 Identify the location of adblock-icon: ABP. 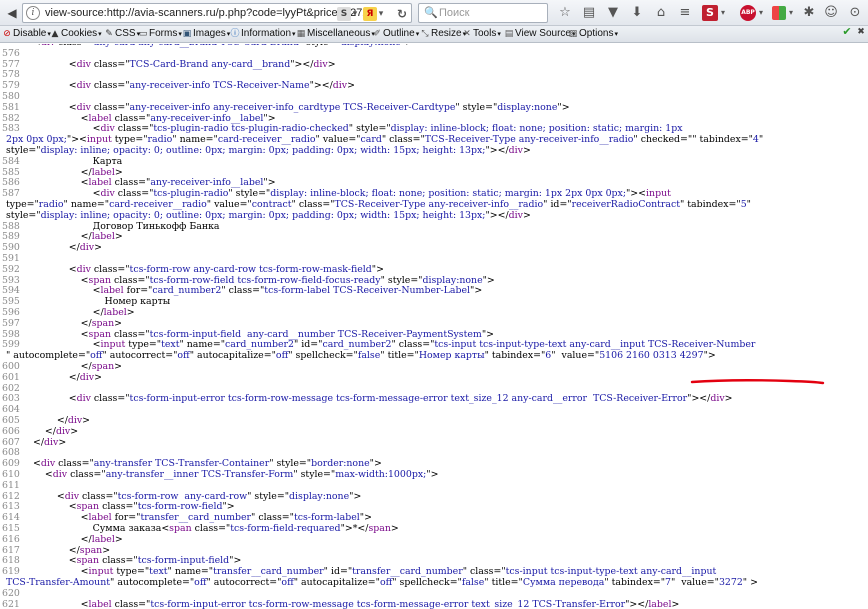
(748, 13).